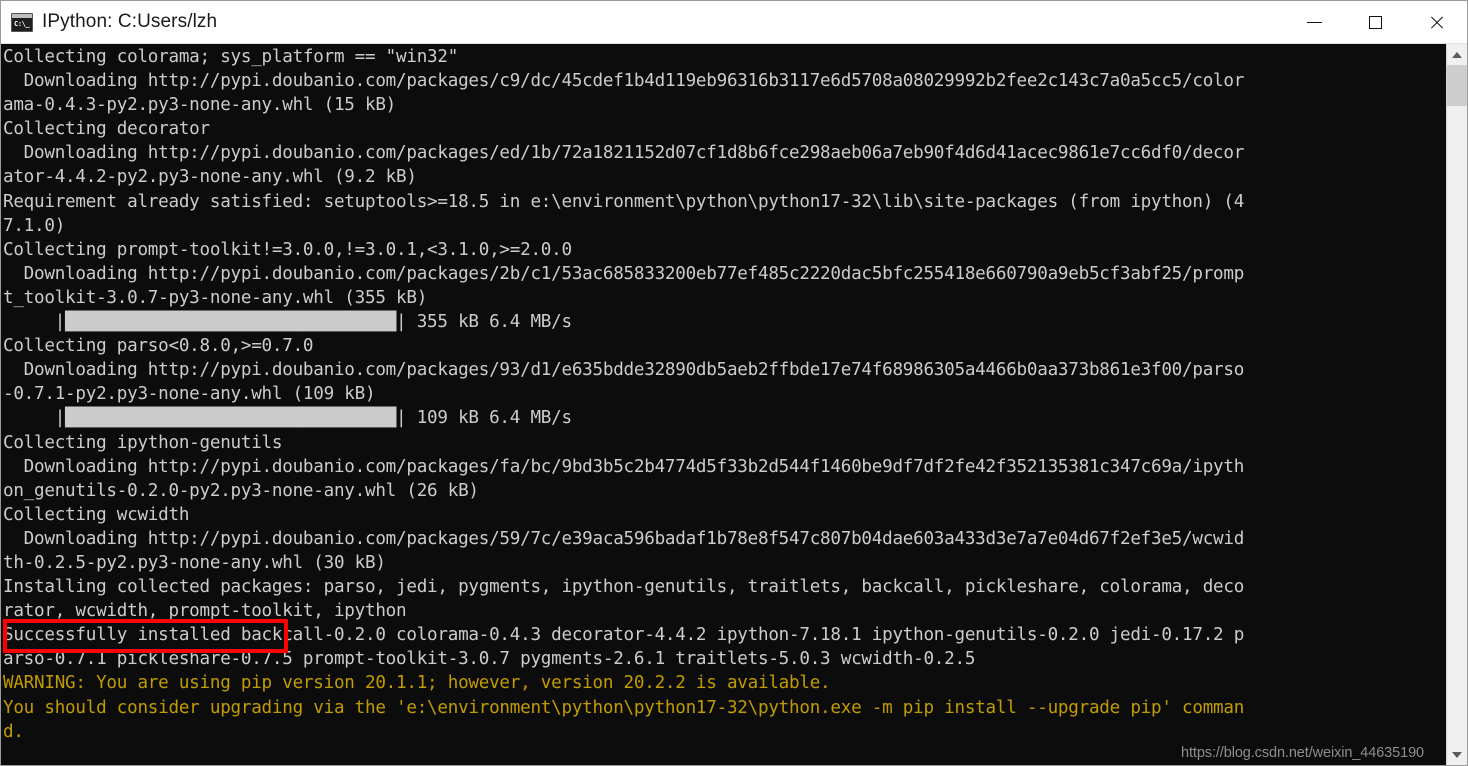  Describe the element at coordinates (1302, 753) in the screenshot. I see `watermark-url: https://blog.csdn.net/weixin_44635190` at that location.